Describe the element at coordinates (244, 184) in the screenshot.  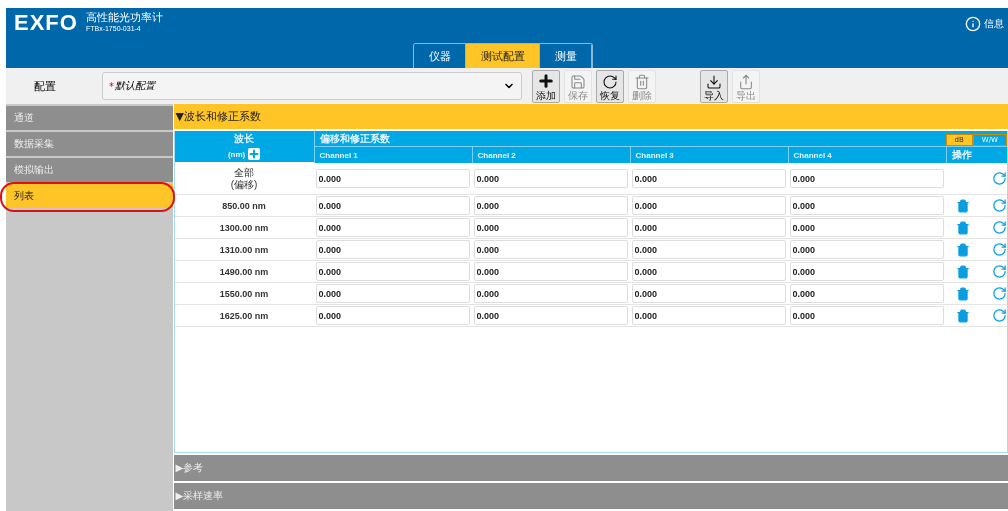
I see `wavelength-note: (偏移)` at that location.